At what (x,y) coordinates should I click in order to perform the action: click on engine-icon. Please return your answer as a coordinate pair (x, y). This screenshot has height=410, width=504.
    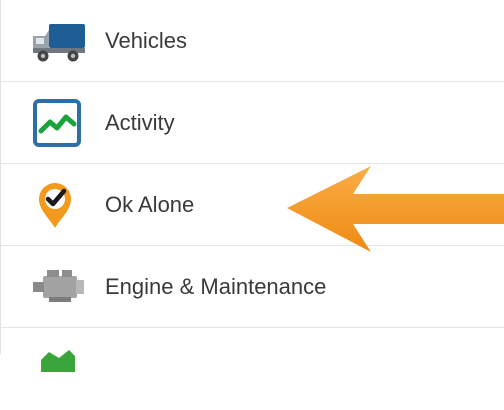
    Looking at the image, I should click on (58, 287).